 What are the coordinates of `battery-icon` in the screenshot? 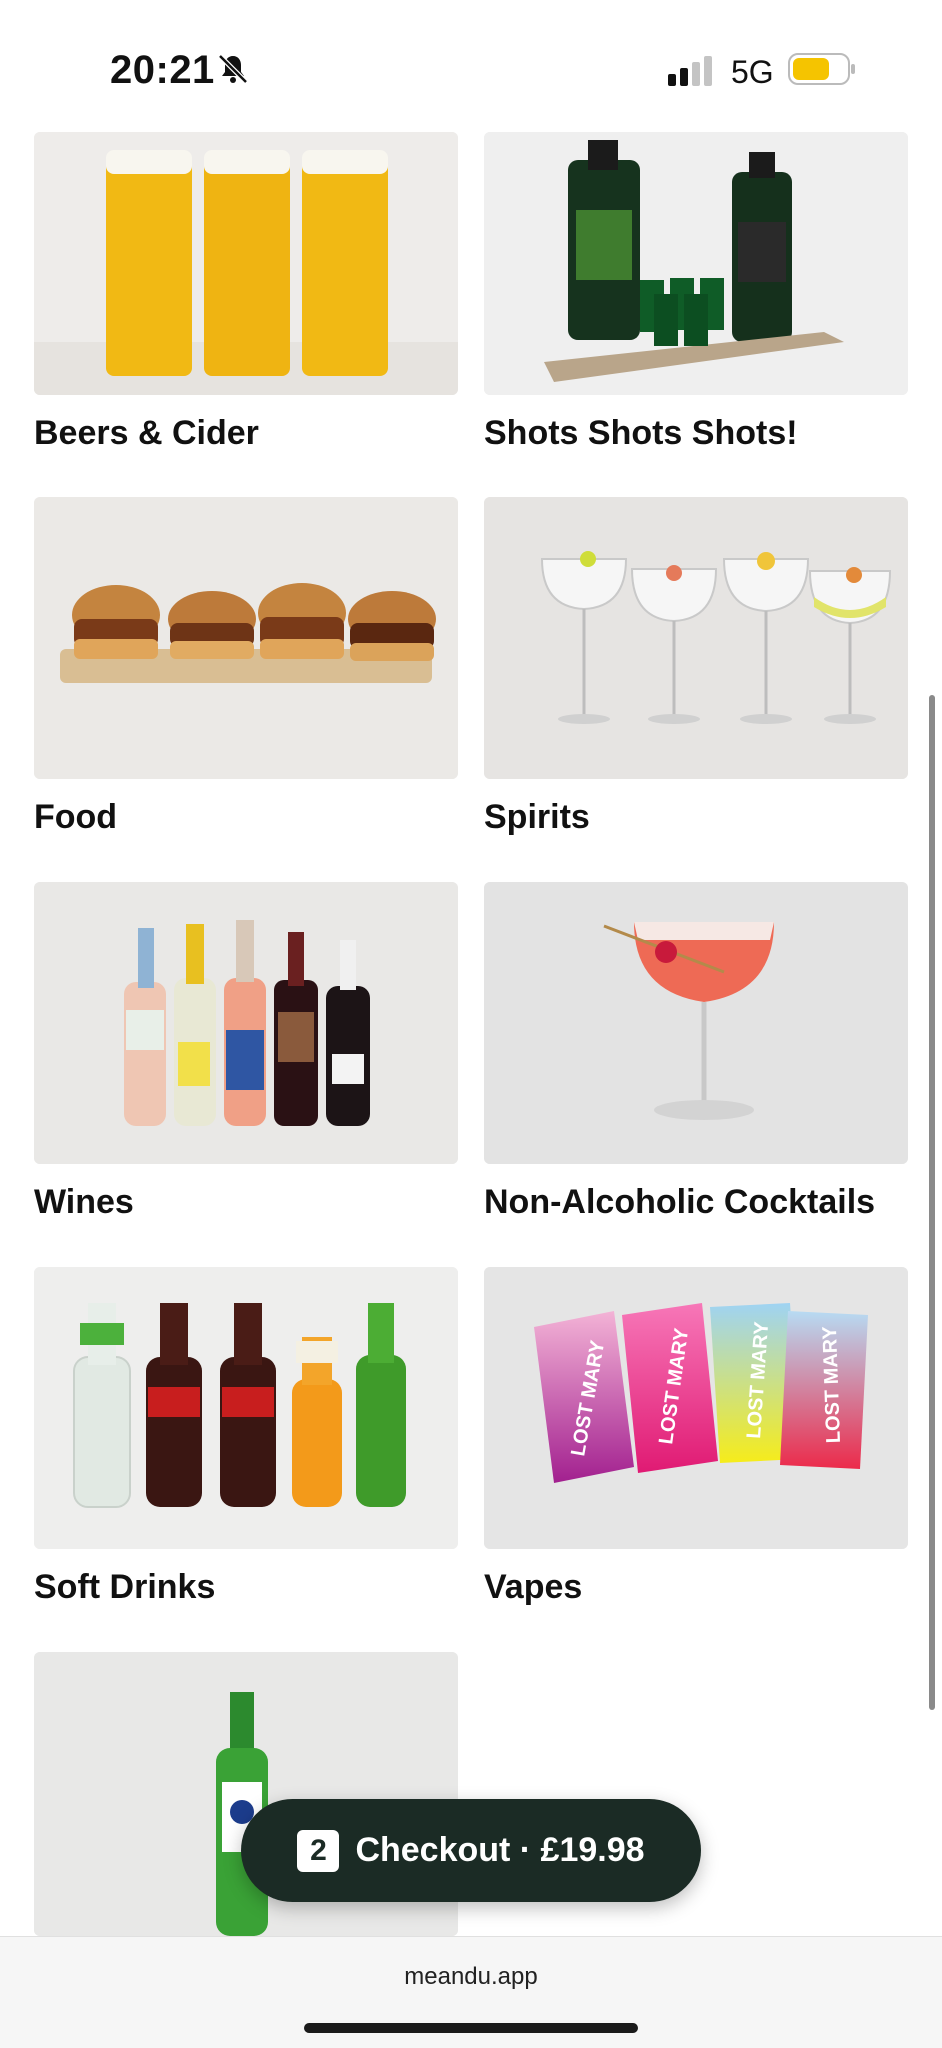 It's located at (821, 69).